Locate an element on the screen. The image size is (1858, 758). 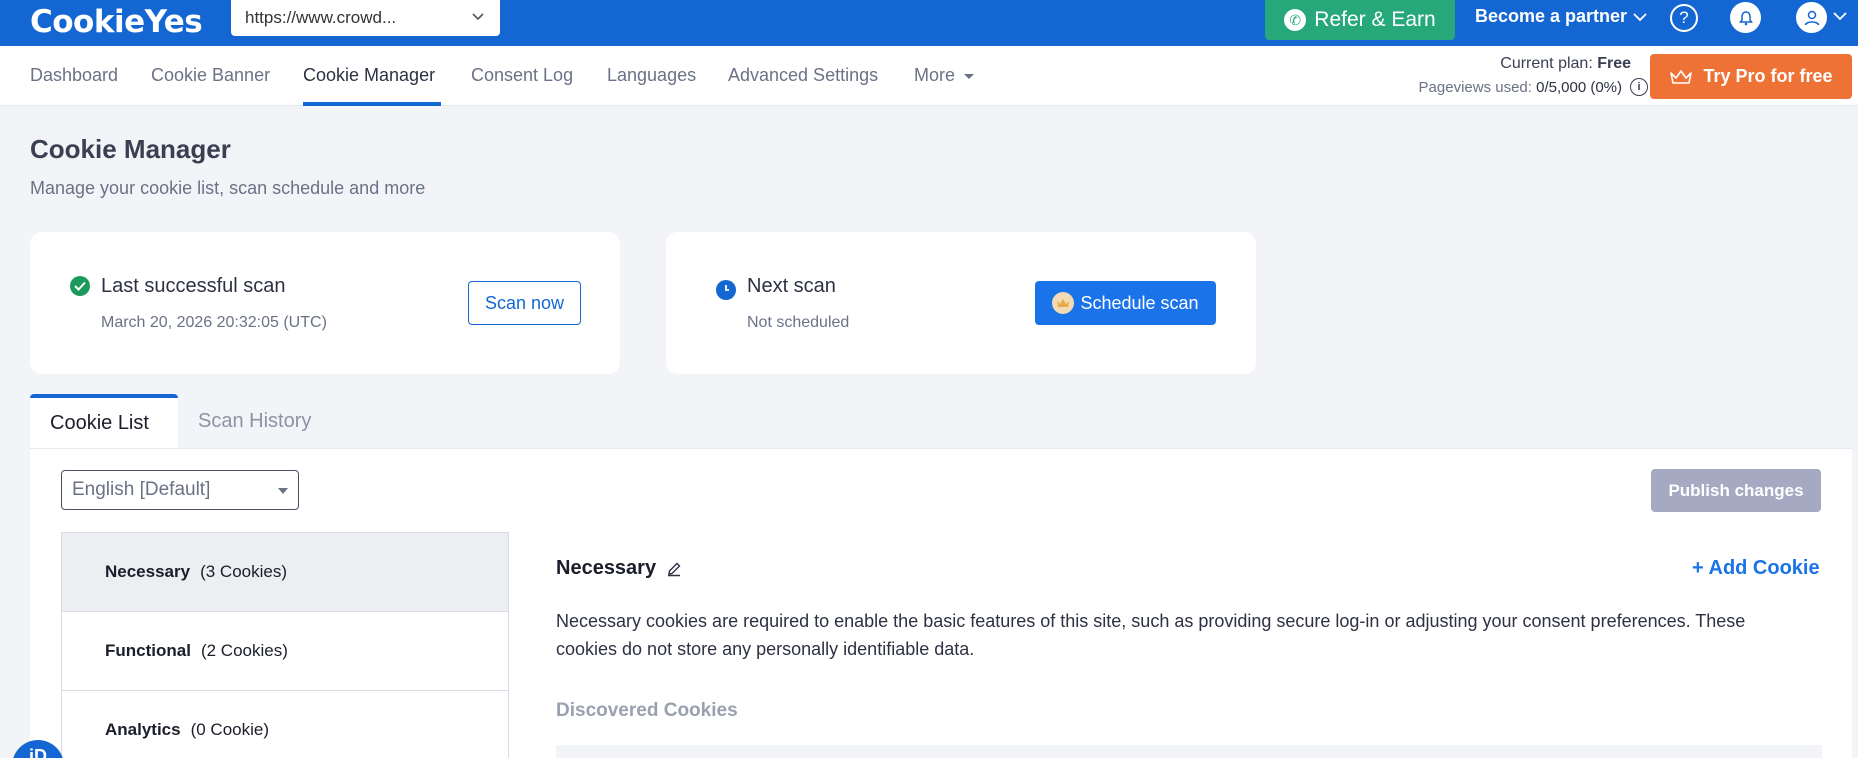
user-icon is located at coordinates (1811, 17).